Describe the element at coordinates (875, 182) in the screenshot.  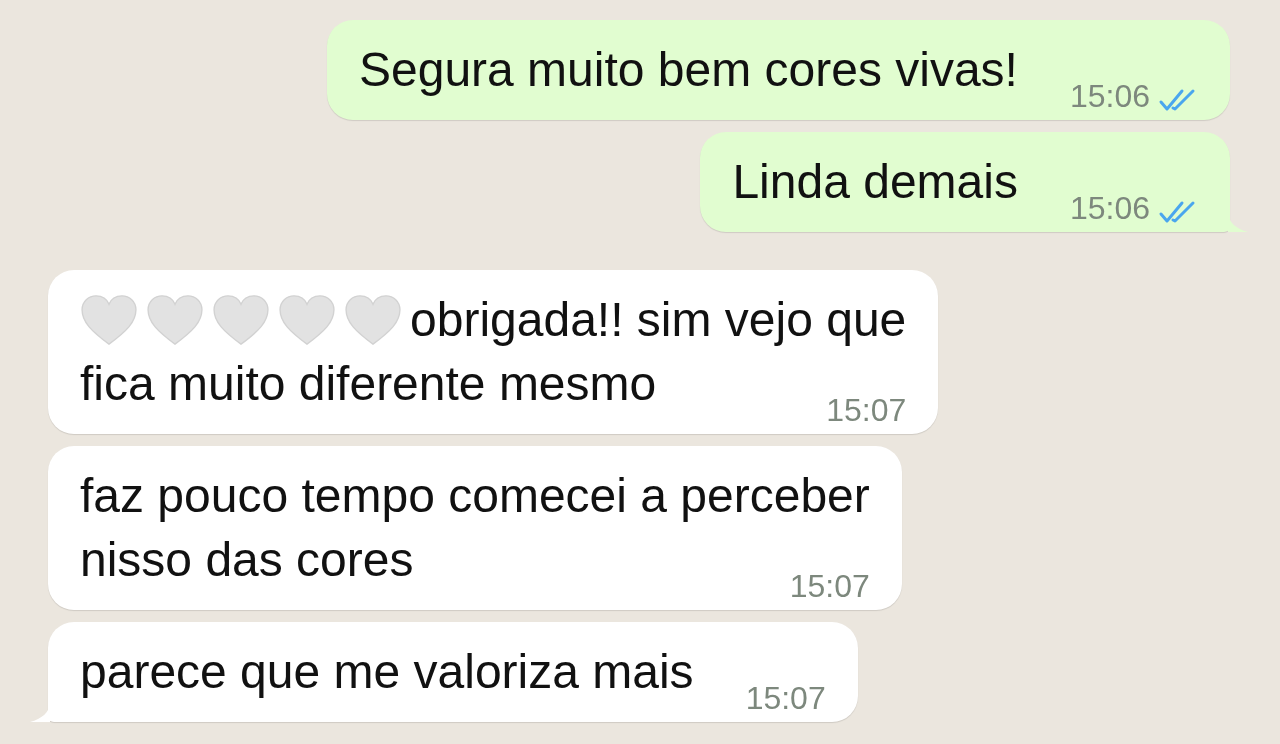
I see `message-text: Linda demais` at that location.